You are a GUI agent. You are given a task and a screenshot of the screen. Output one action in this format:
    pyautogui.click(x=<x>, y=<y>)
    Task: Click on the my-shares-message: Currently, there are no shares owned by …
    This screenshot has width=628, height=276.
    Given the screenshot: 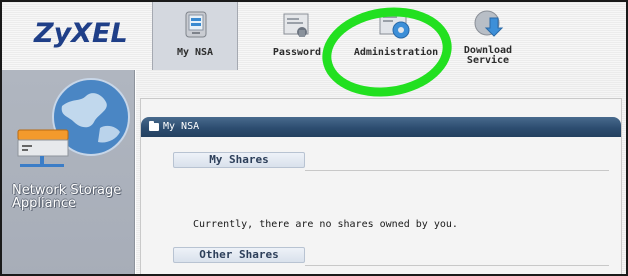 What is the action you would take?
    pyautogui.click(x=325, y=224)
    